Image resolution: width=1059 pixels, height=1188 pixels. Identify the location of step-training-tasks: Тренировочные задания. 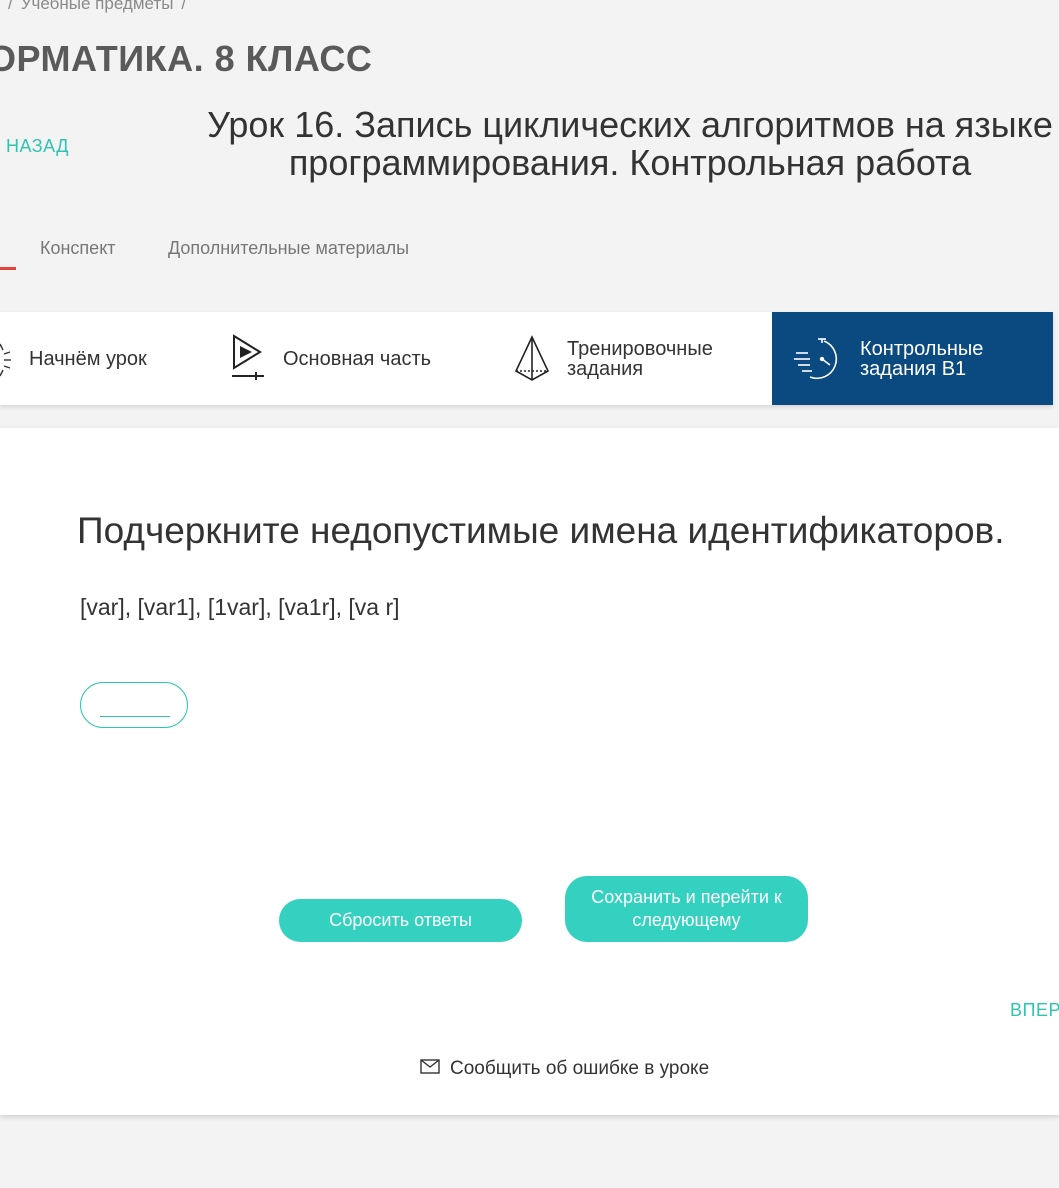
(635, 358).